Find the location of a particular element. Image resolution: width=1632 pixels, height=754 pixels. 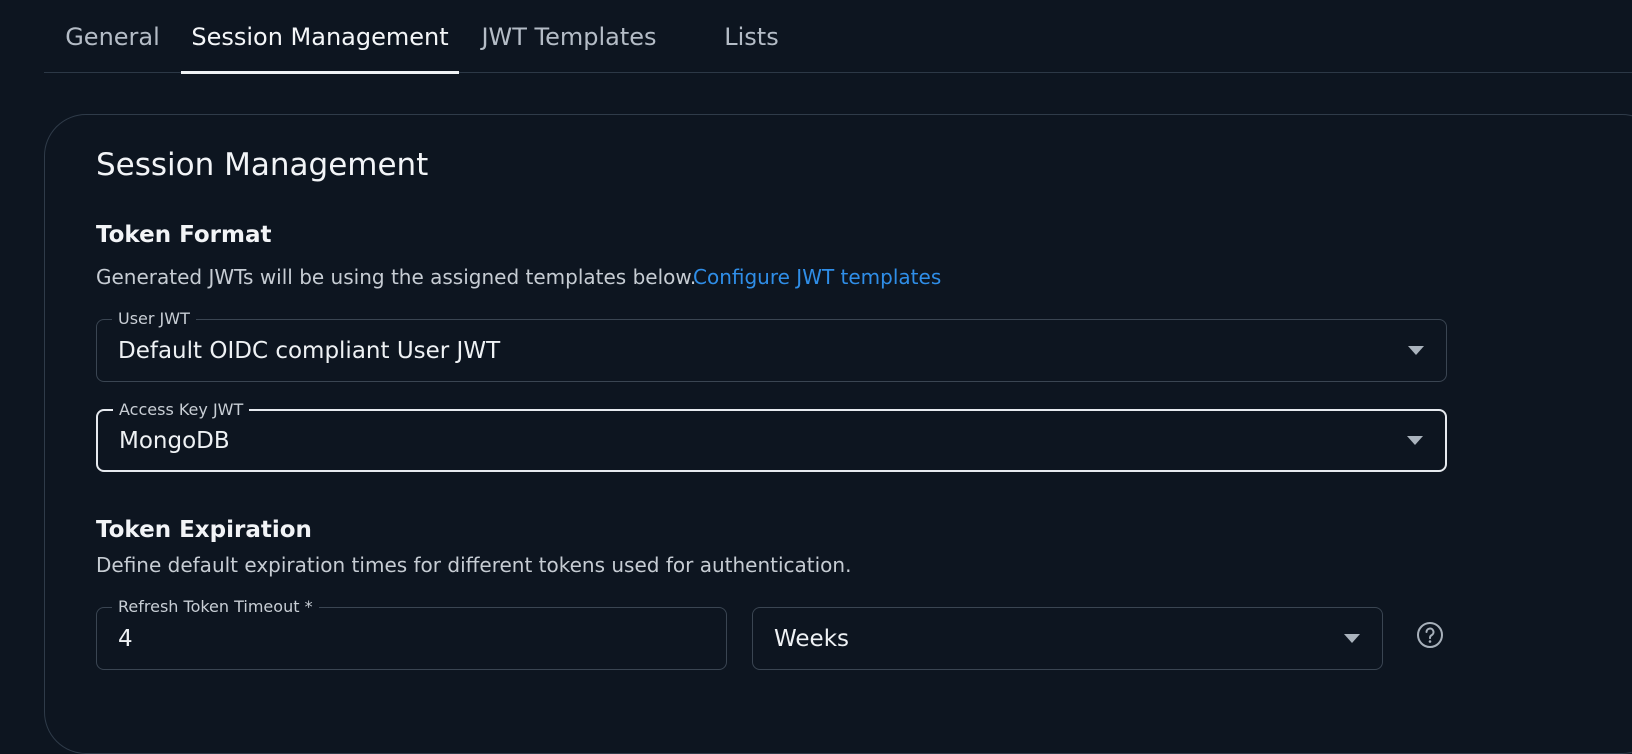

tab-lists: Lists is located at coordinates (751, 36).